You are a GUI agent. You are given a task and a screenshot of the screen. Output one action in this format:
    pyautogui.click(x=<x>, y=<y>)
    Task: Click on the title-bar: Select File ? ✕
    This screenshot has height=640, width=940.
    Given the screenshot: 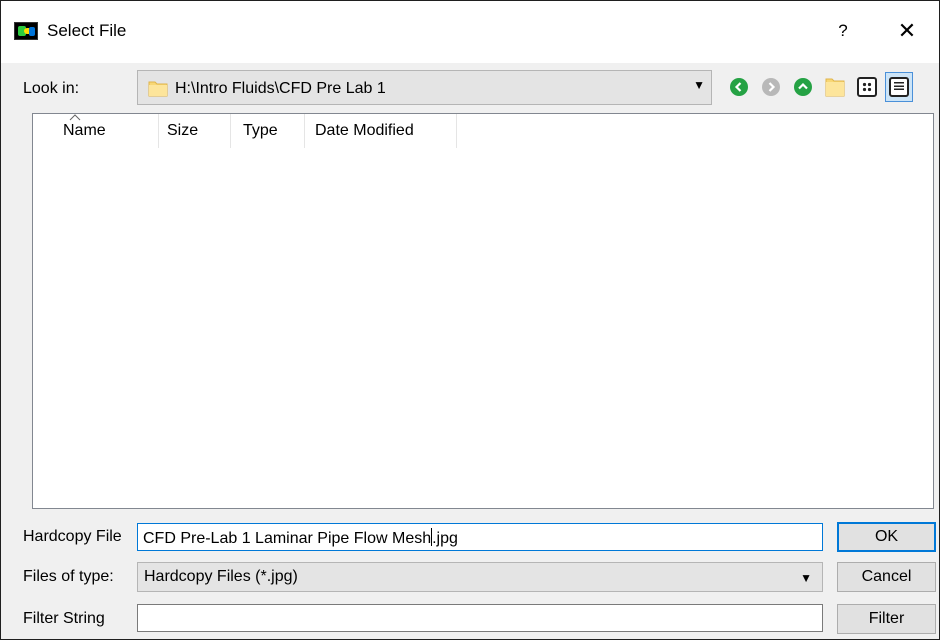 What is the action you would take?
    pyautogui.click(x=470, y=32)
    